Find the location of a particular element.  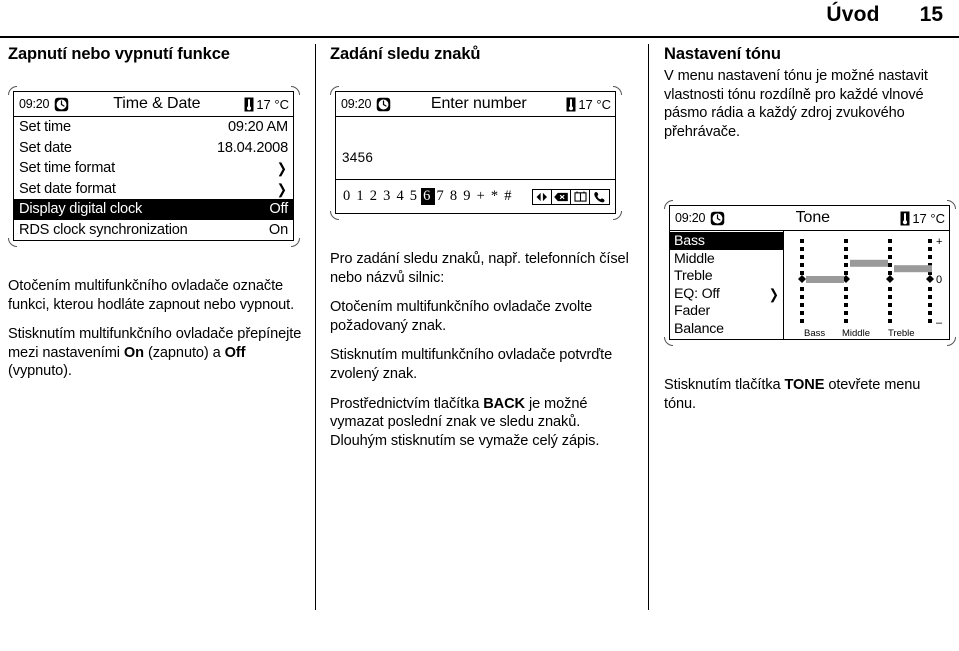

tone-chart-svg: + 0 – Bass Middle Treble is located at coordinates (870, 287).